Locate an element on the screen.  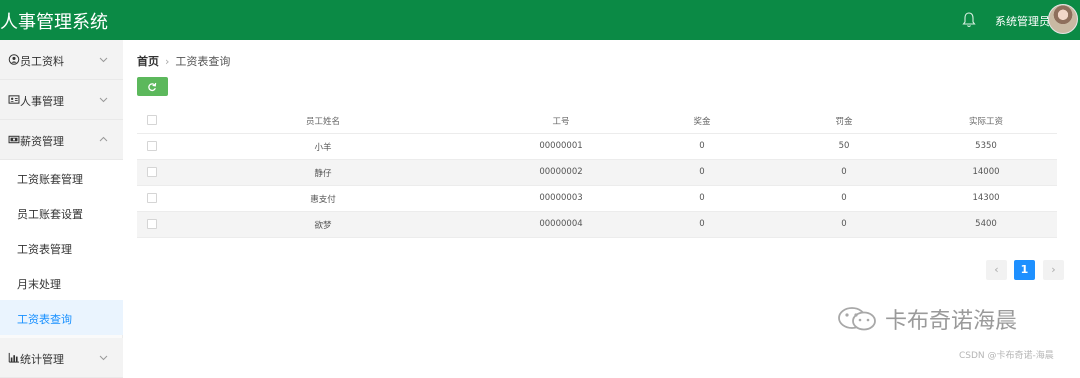
app-title: 人事管理系统 is located at coordinates (54, 22).